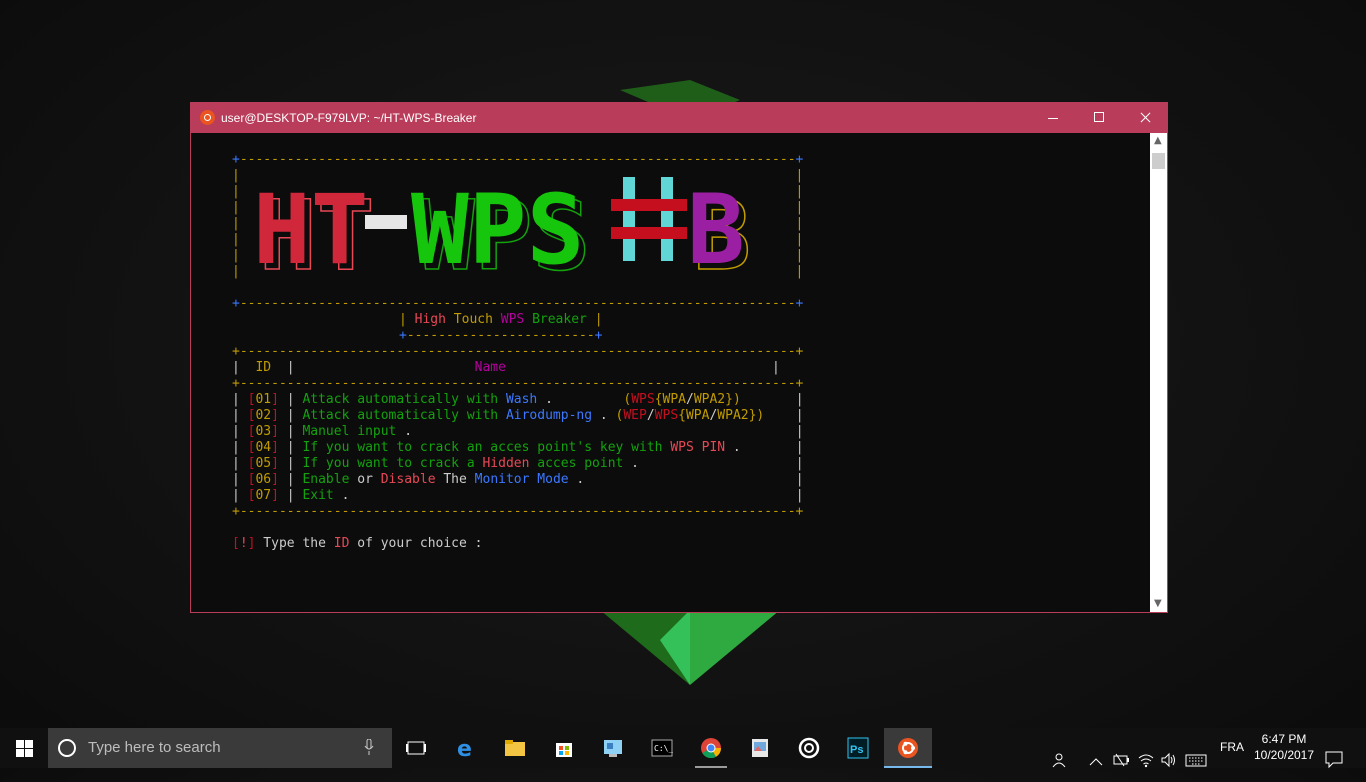 The image size is (1366, 782). I want to click on clock-time: 6:47 PM, so click(1284, 739).